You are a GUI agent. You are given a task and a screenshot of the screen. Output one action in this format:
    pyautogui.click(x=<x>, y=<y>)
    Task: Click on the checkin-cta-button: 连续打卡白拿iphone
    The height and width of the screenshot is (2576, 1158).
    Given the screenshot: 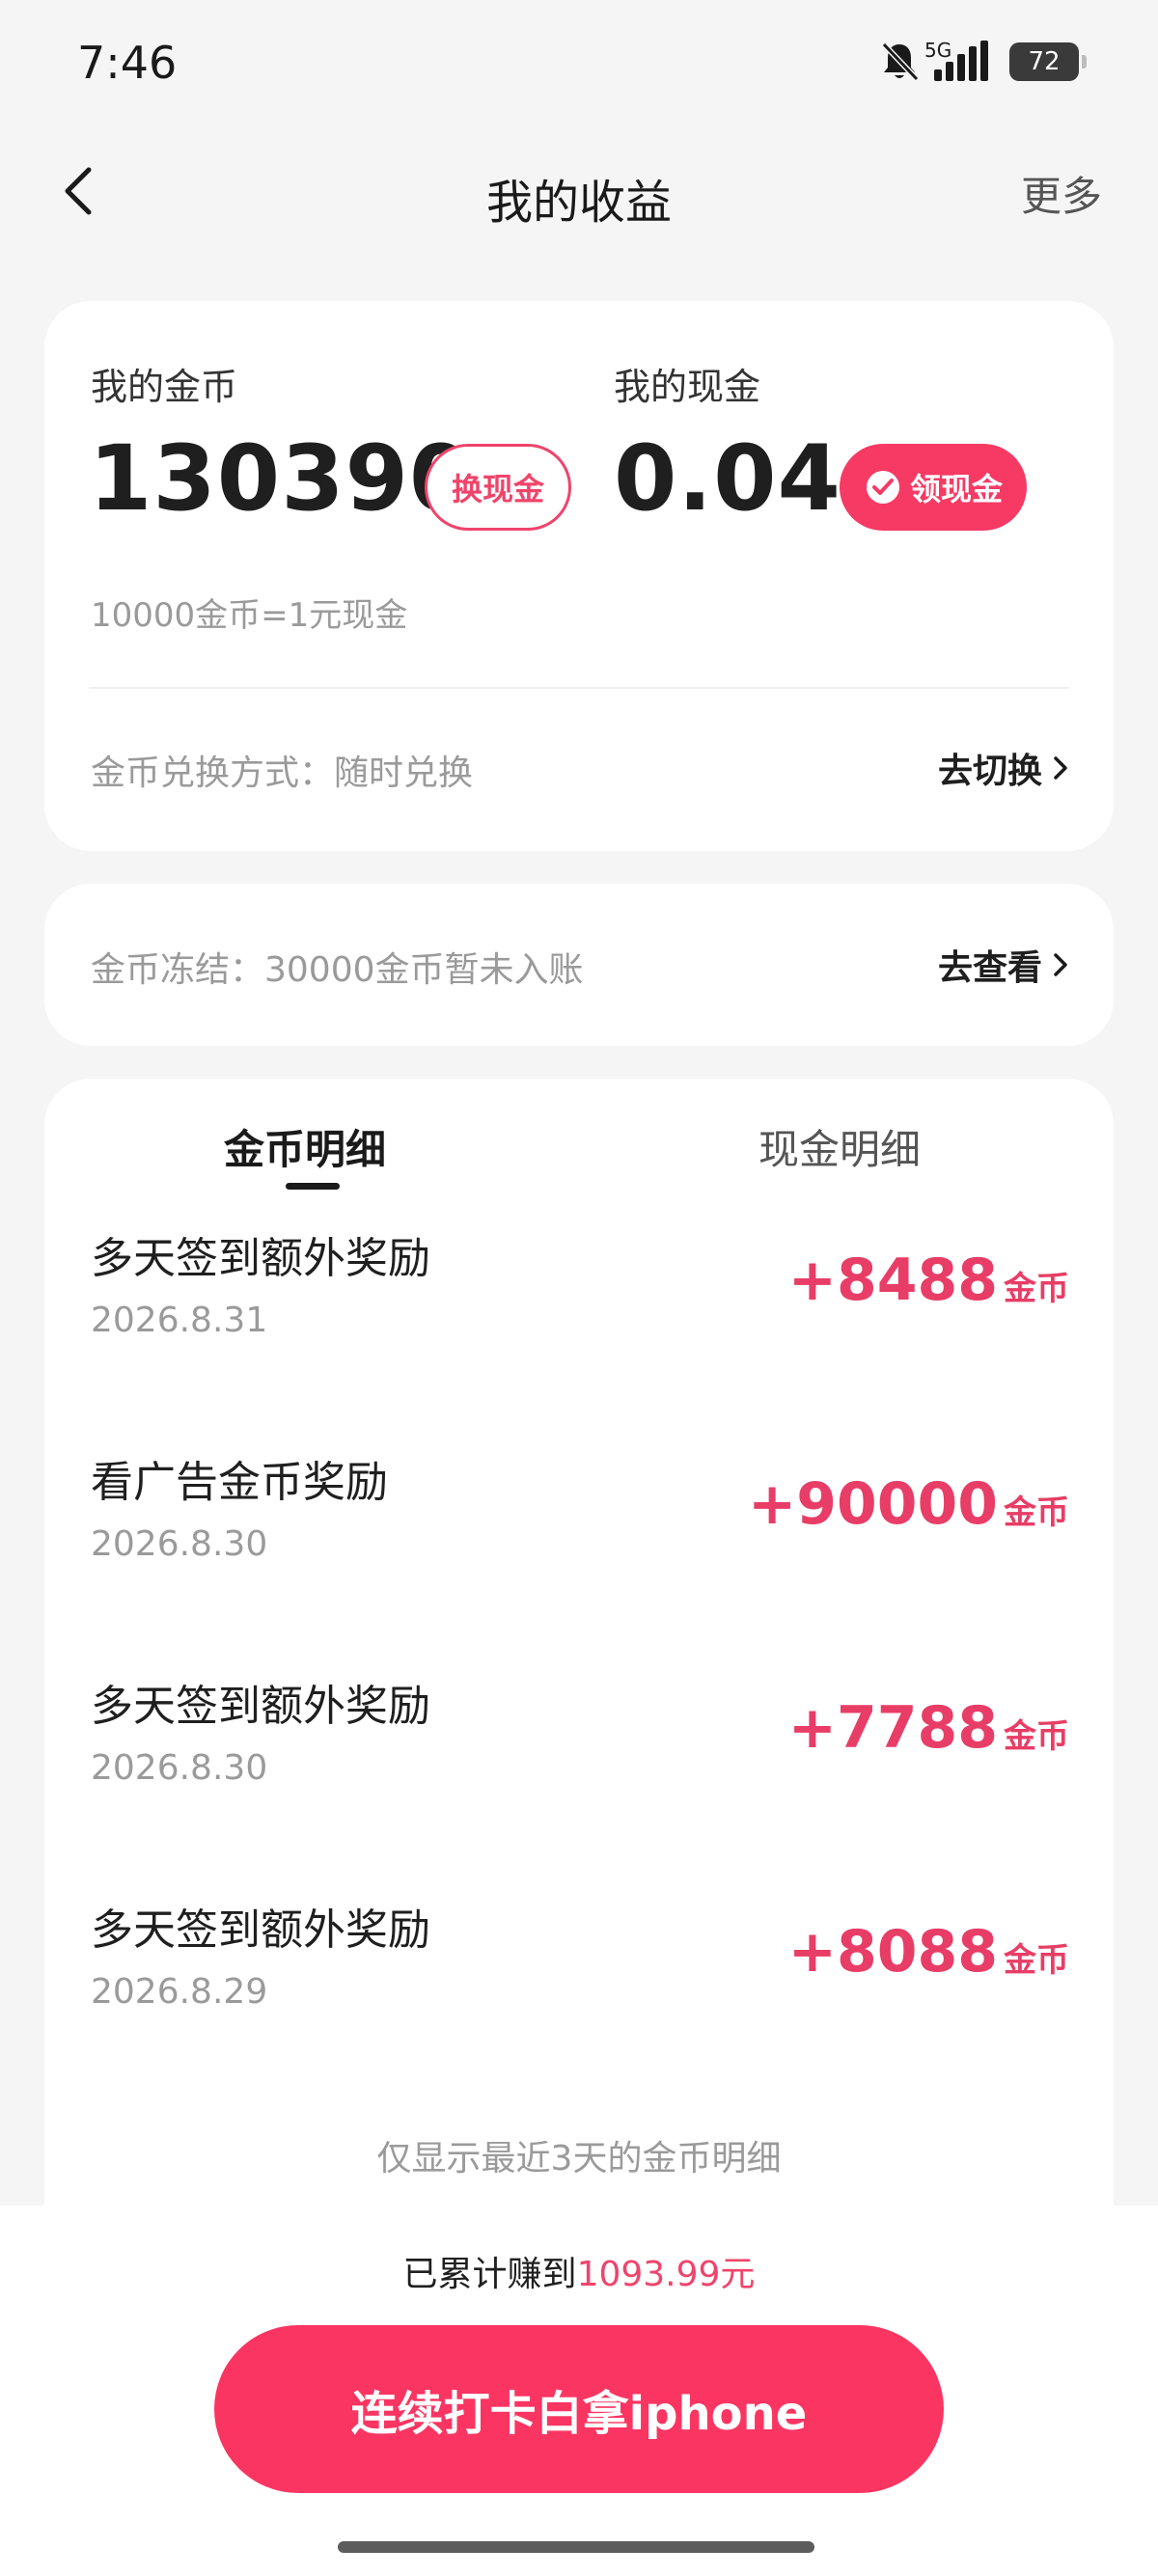 What is the action you would take?
    pyautogui.click(x=579, y=2409)
    